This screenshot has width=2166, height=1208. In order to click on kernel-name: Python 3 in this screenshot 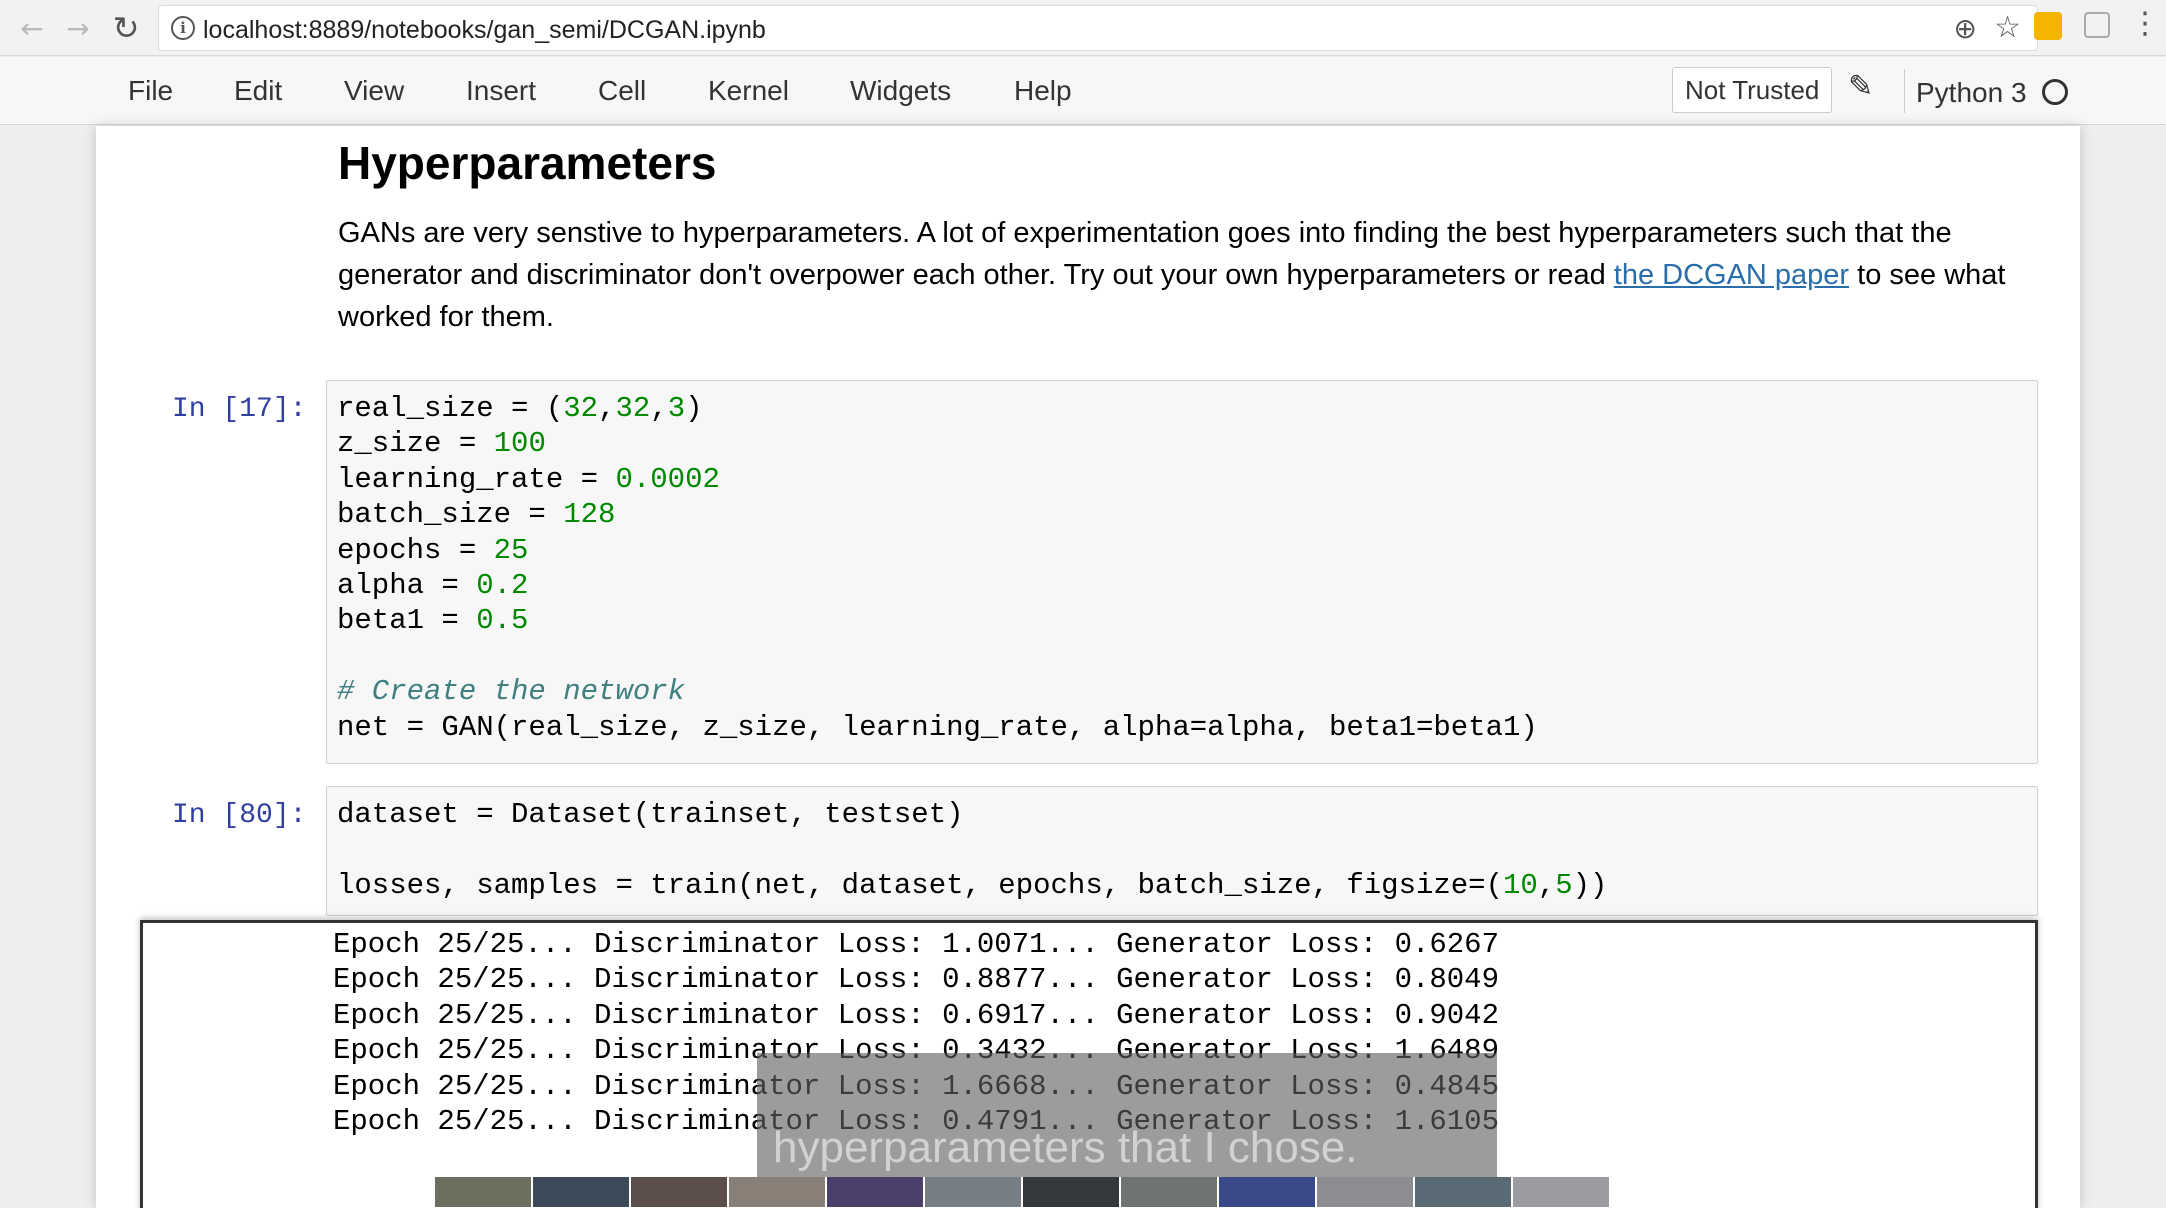, I will do `click(1971, 92)`.